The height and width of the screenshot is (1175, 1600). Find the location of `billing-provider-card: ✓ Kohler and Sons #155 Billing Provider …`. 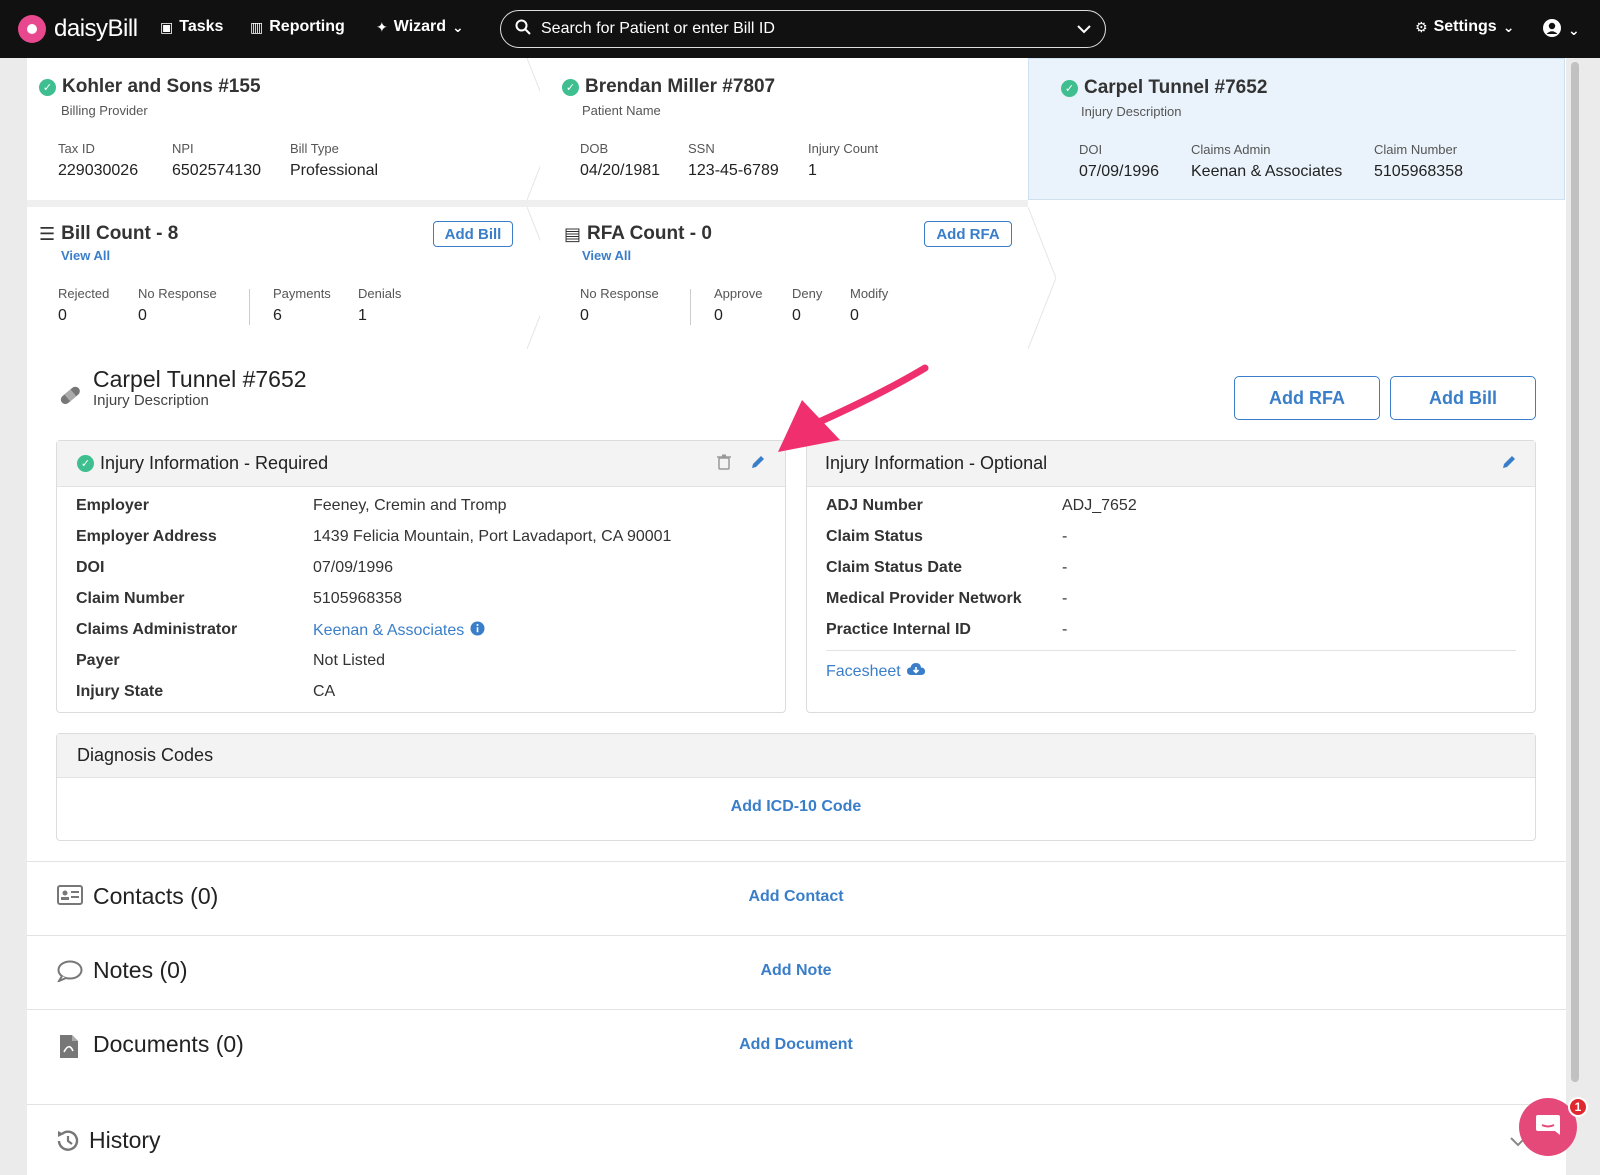

billing-provider-card: ✓ Kohler and Sons #155 Billing Provider … is located at coordinates (291, 129).